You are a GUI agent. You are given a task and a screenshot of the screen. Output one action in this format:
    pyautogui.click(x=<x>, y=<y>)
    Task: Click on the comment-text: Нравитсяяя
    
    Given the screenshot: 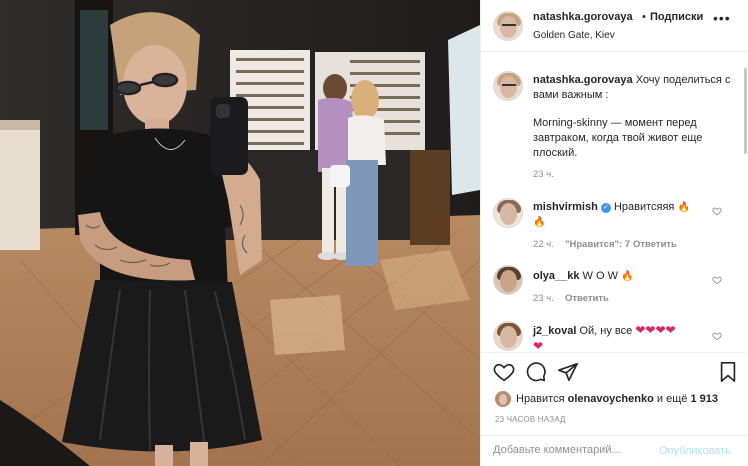 What is the action you would take?
    pyautogui.click(x=644, y=207)
    